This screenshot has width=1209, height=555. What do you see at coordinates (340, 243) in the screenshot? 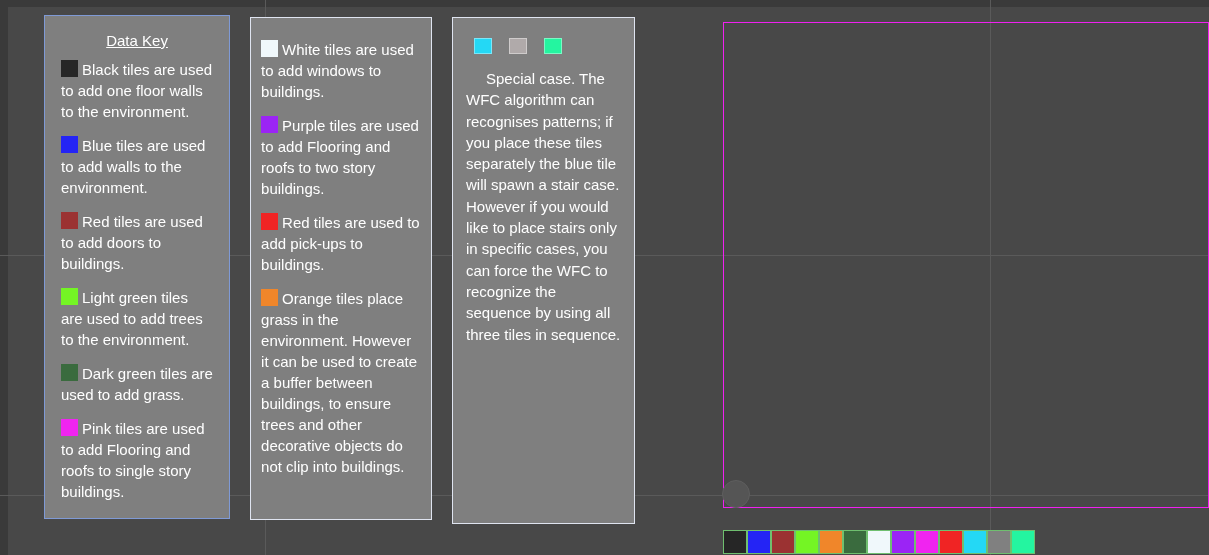
I see `legend-text: Red tiles are used to add pick-ups to buildings.` at bounding box center [340, 243].